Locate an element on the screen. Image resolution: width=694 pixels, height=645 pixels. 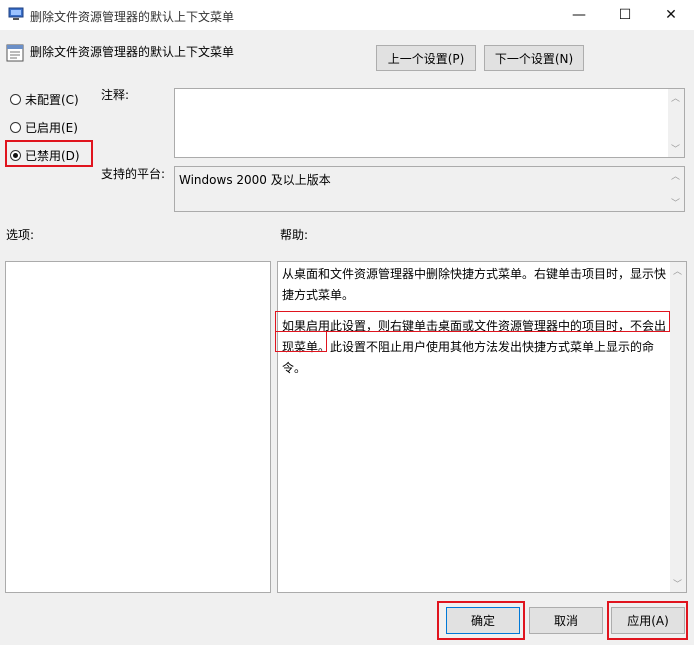
policy-name: 删除文件资源管理器的默认上下文菜单 is located at coordinates (132, 52).